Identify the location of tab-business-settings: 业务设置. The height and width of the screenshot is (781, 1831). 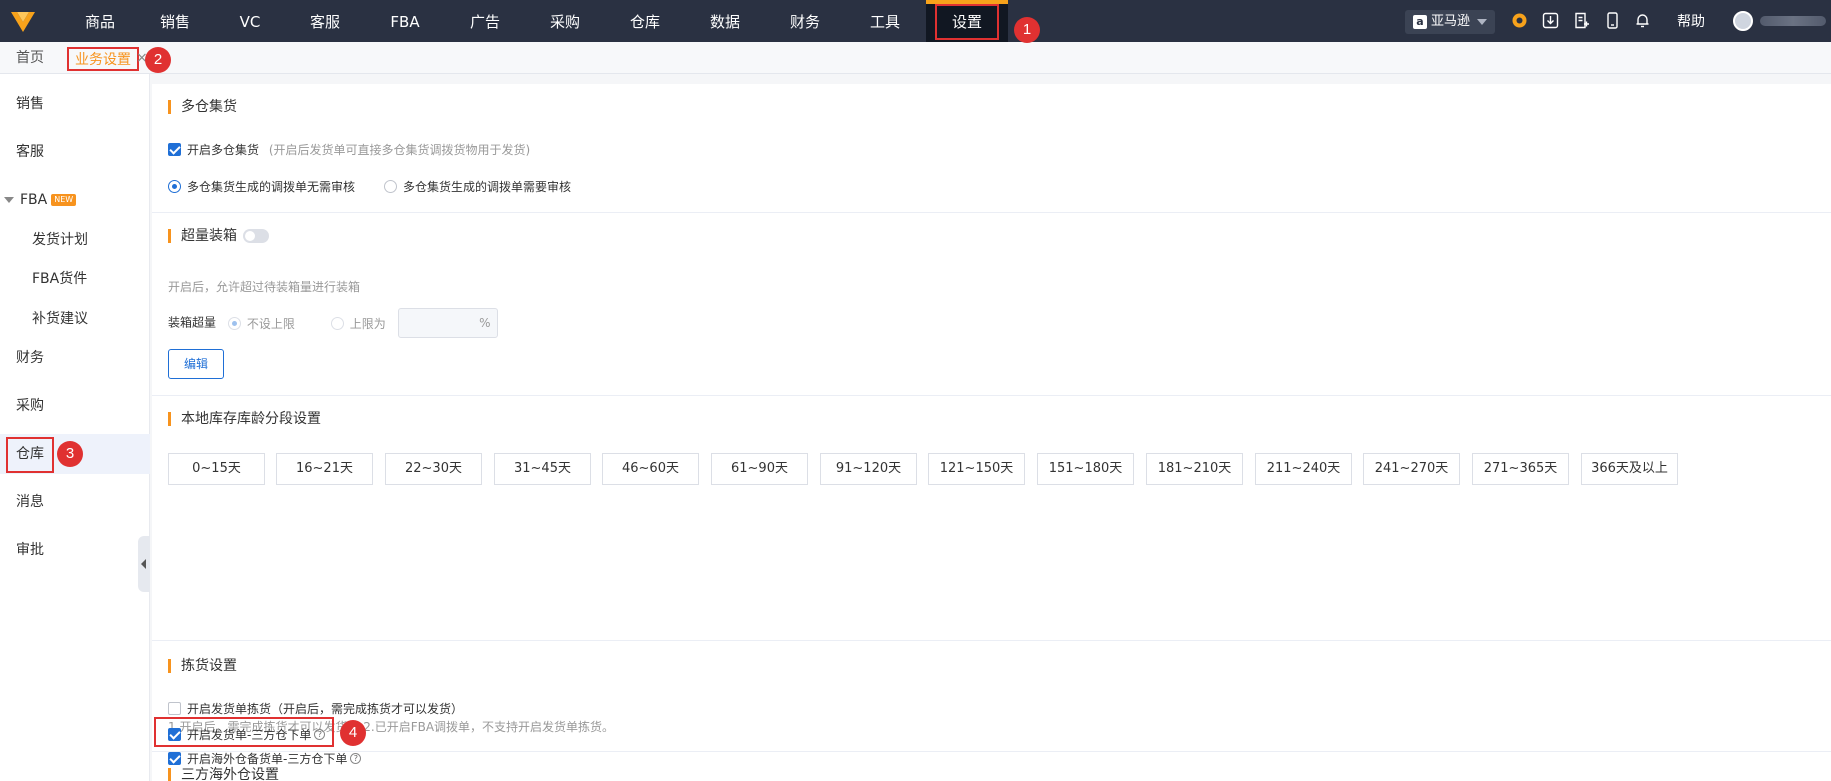
(103, 59).